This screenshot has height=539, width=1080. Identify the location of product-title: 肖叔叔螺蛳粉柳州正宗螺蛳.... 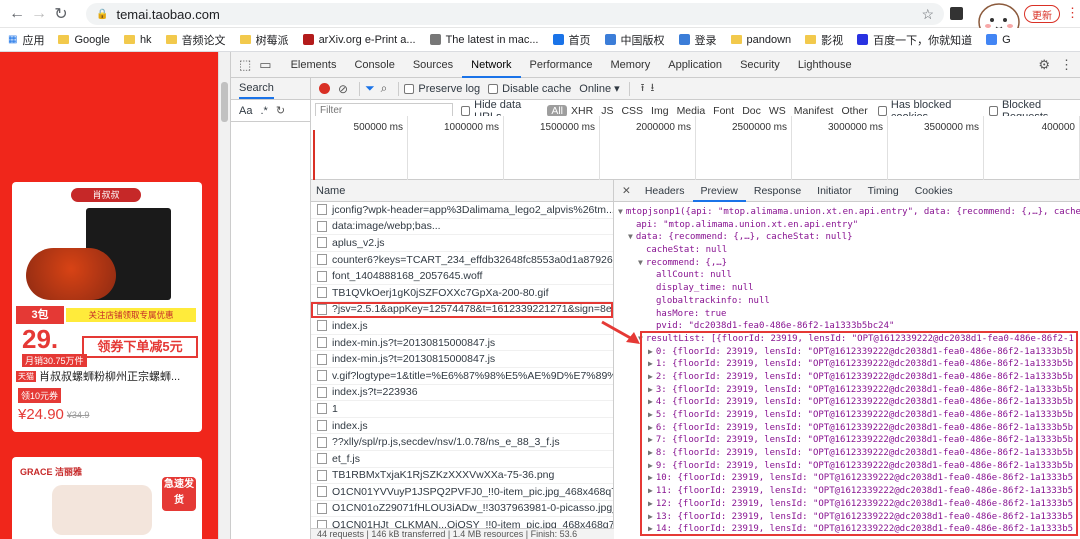
(109, 376).